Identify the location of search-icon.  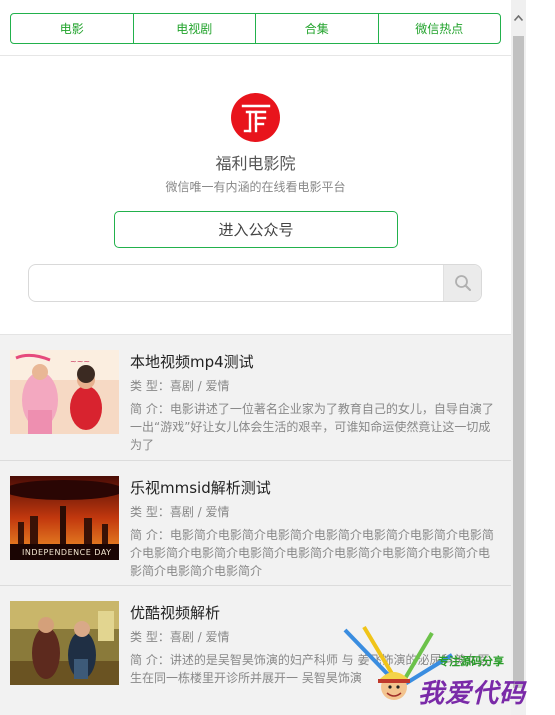
(462, 283).